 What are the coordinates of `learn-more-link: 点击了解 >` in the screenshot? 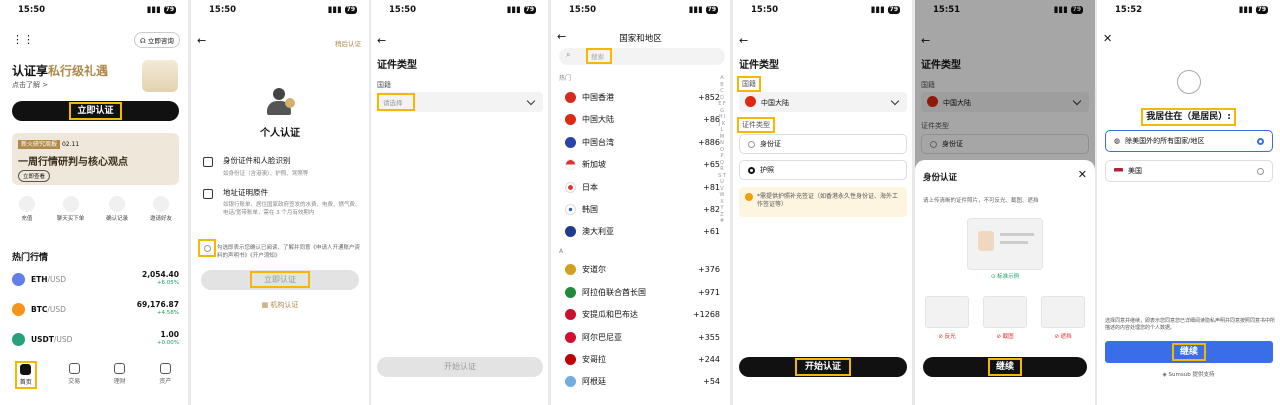 It's located at (30, 85).